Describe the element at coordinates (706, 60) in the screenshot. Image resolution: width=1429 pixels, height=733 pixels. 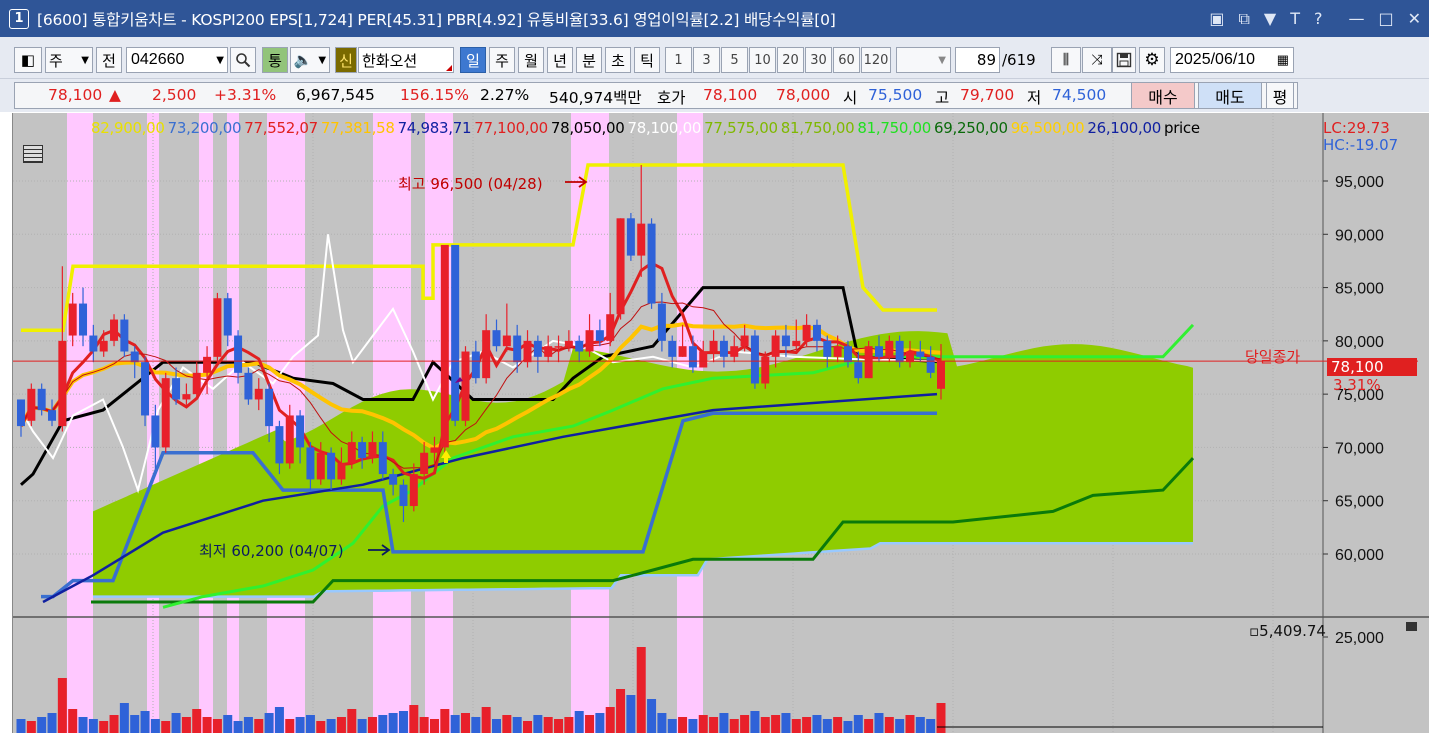
I see `interval-button-1: 3` at that location.